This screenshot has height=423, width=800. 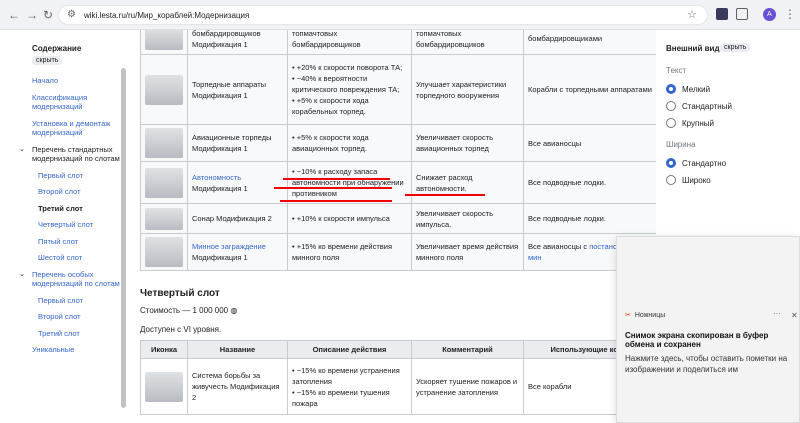 I want to click on radio-width-wide: Широко, so click(x=688, y=180).